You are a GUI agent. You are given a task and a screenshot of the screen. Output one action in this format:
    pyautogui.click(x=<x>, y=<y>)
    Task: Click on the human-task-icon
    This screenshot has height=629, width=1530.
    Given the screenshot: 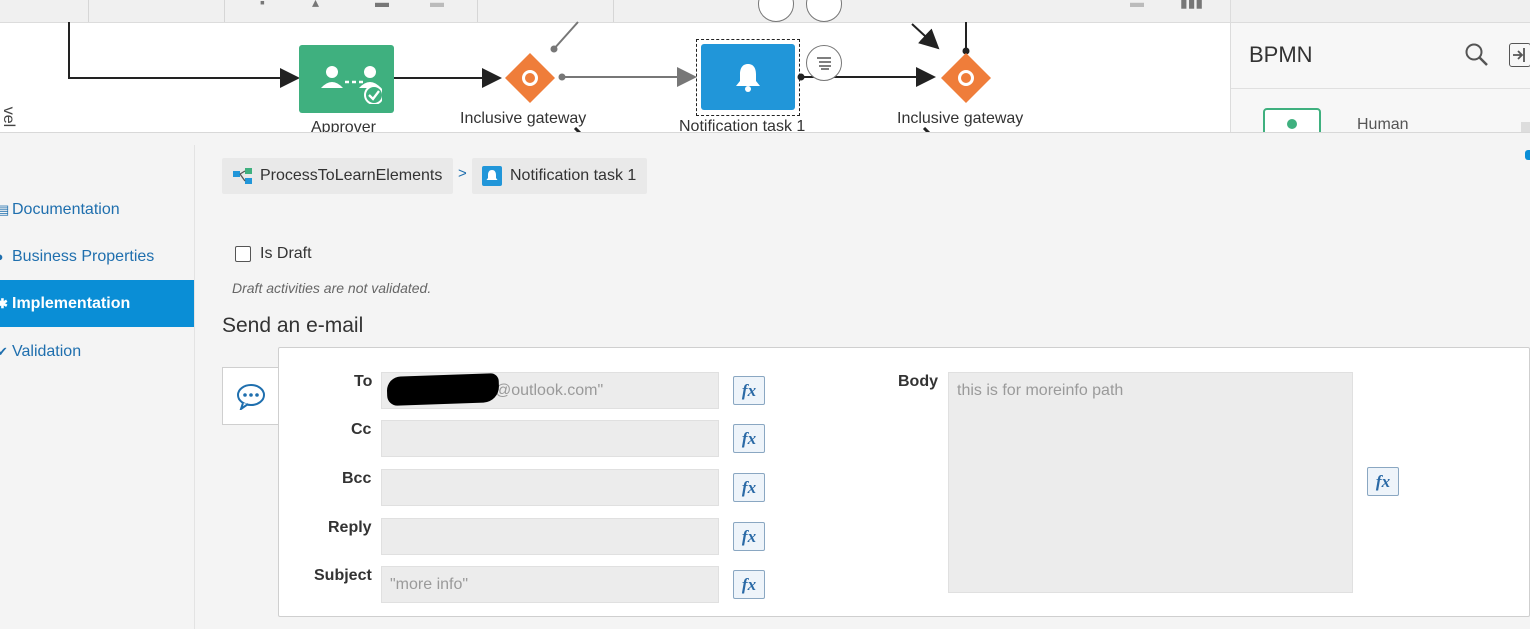 What is the action you would take?
    pyautogui.click(x=351, y=85)
    